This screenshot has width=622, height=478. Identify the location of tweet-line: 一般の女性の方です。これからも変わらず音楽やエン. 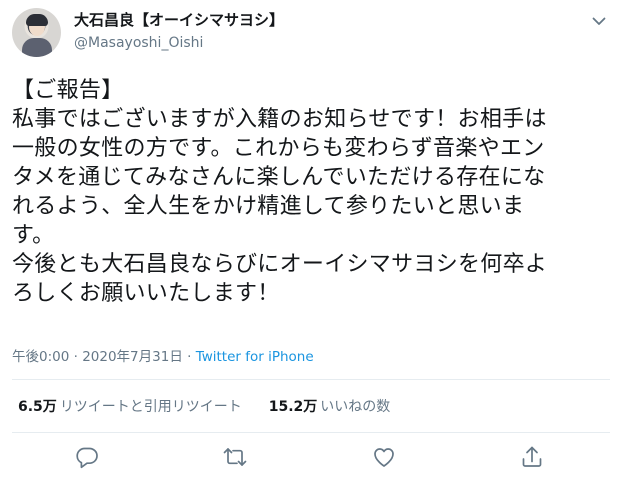
(278, 148).